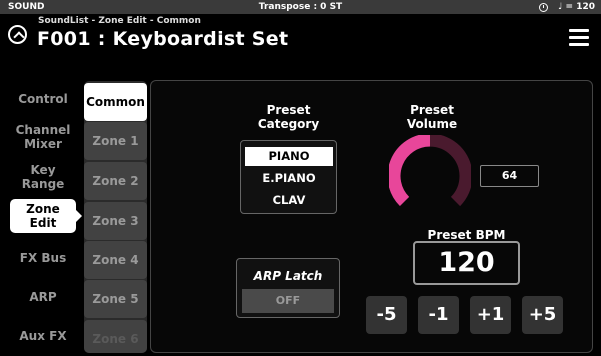 The width and height of the screenshot is (601, 356). What do you see at coordinates (163, 39) in the screenshot?
I see `page-title: F001 : Keyboardist Set` at bounding box center [163, 39].